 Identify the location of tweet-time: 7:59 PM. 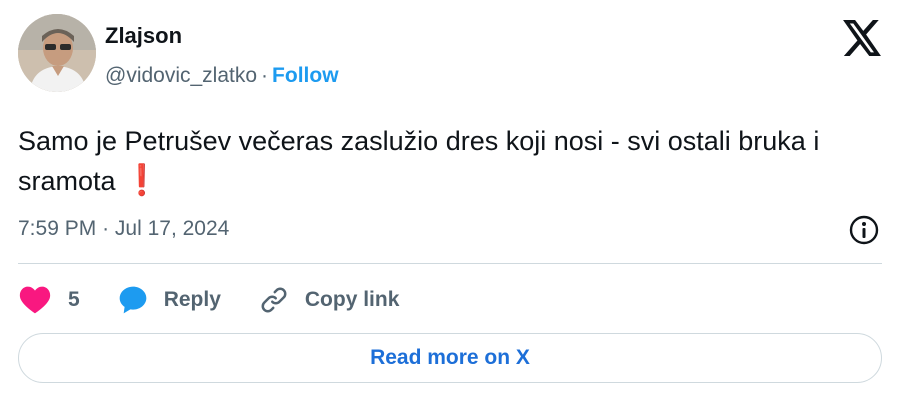
(57, 228).